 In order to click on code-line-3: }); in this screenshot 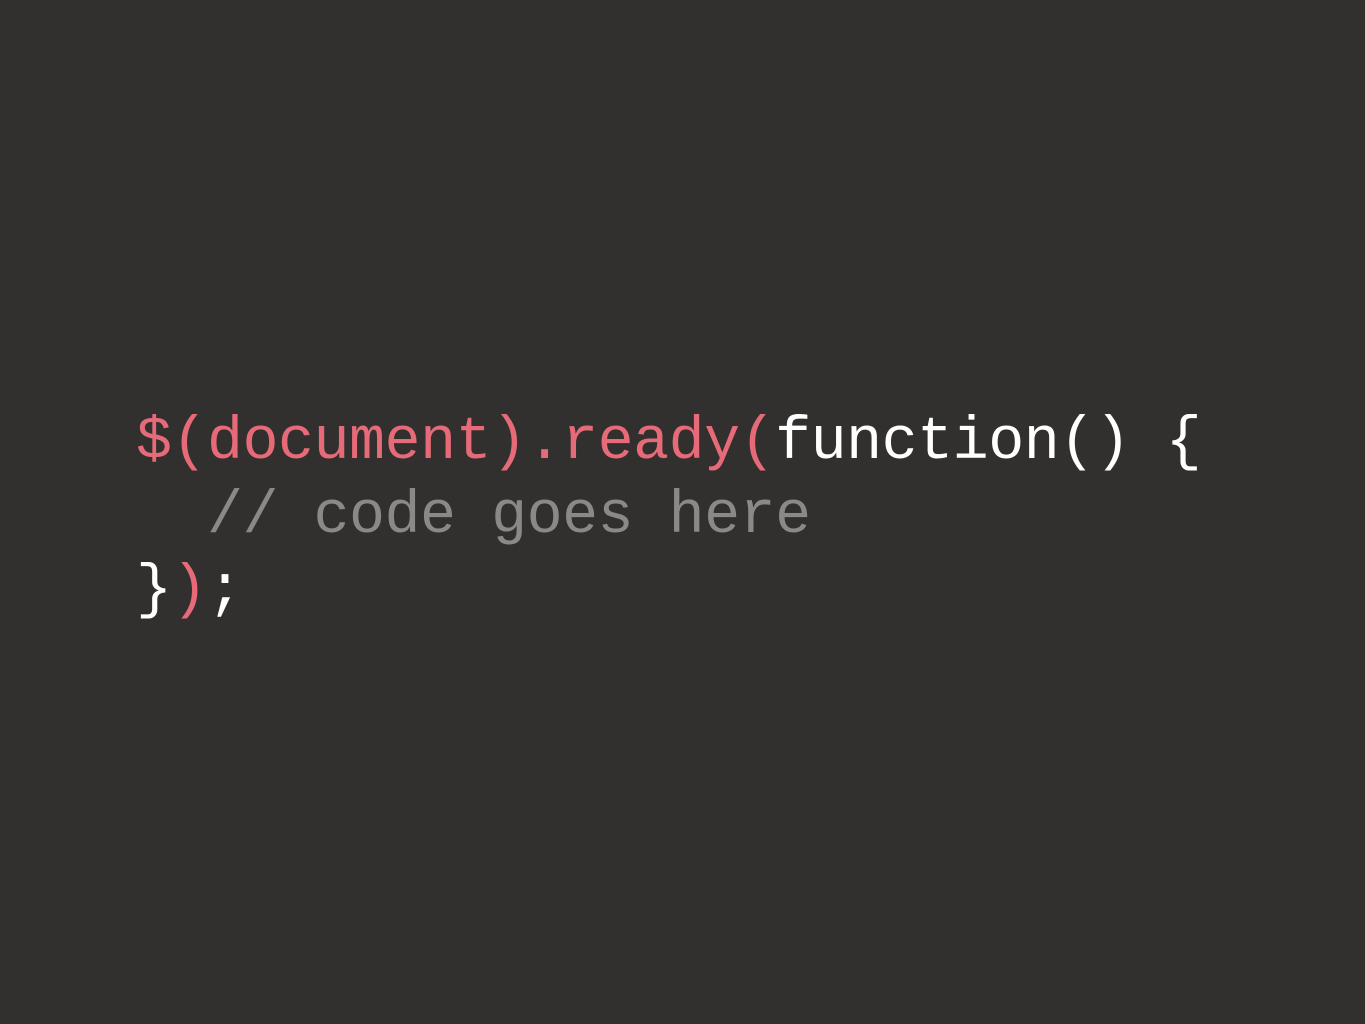, I will do `click(668, 591)`.